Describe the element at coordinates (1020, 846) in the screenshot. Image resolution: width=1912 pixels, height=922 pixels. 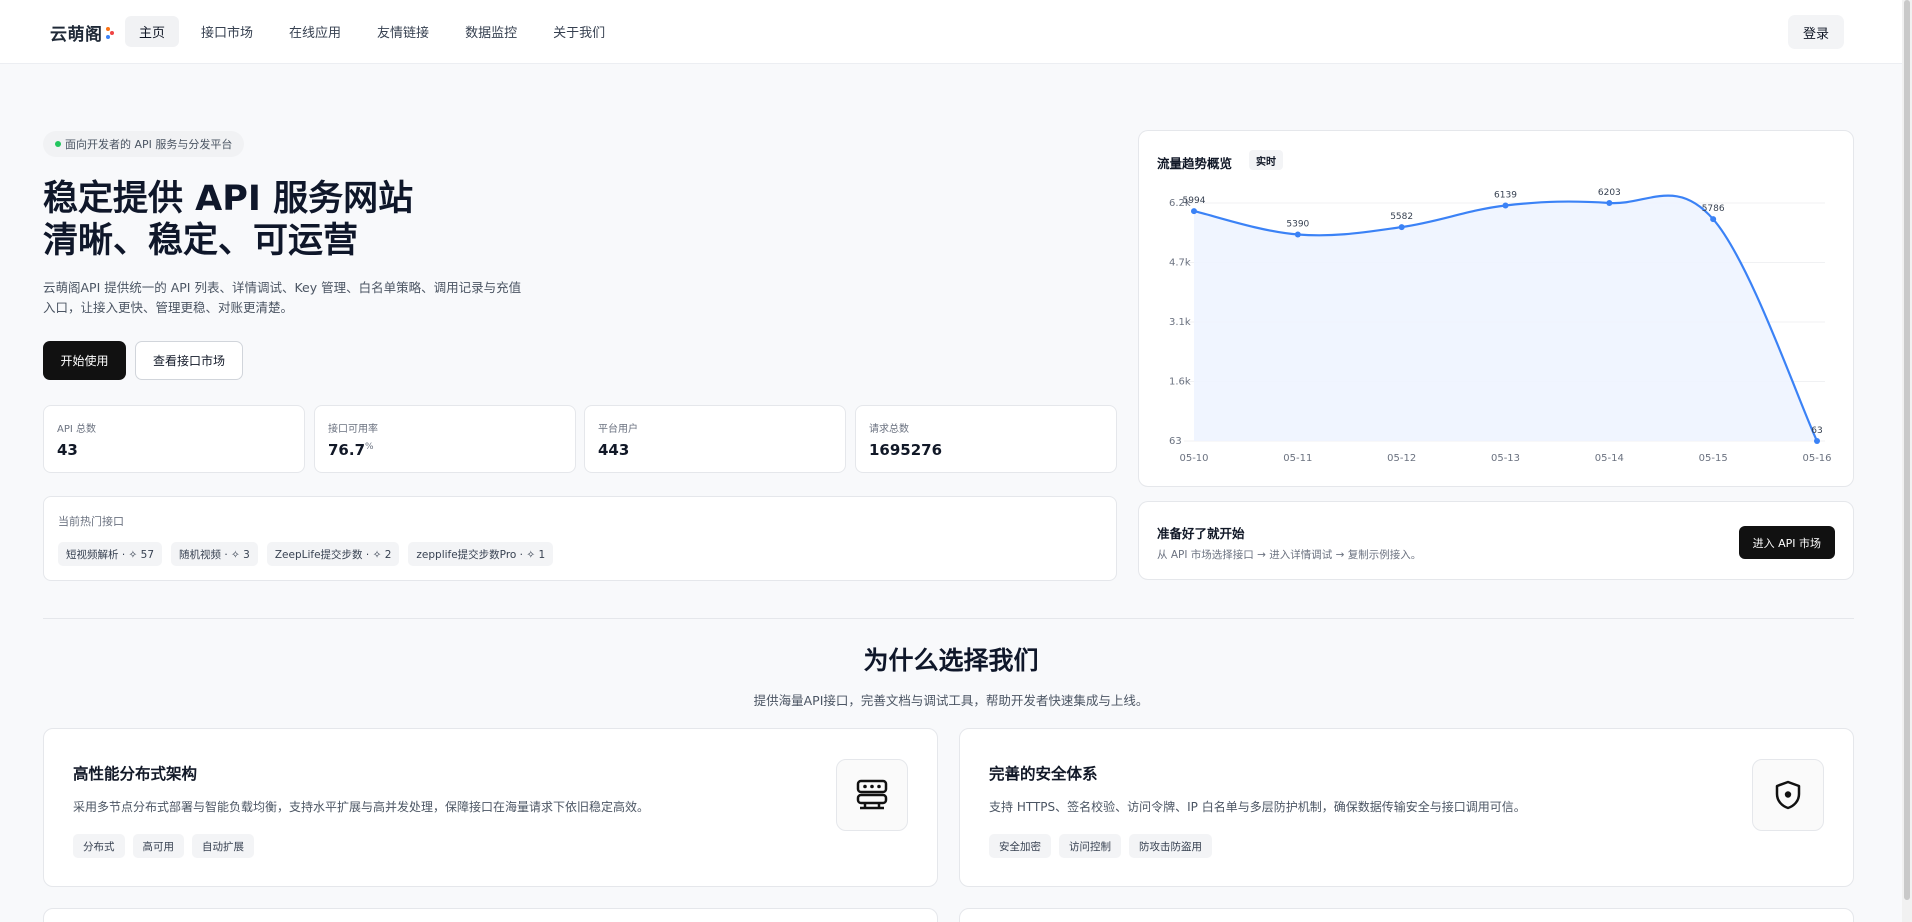
I see `feature-tag: 安全加密` at that location.